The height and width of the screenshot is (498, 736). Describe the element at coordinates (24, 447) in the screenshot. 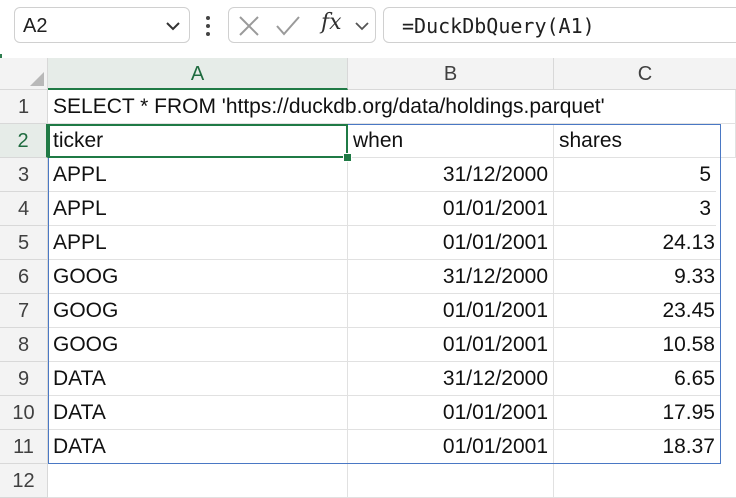

I see `row-header: 11` at that location.